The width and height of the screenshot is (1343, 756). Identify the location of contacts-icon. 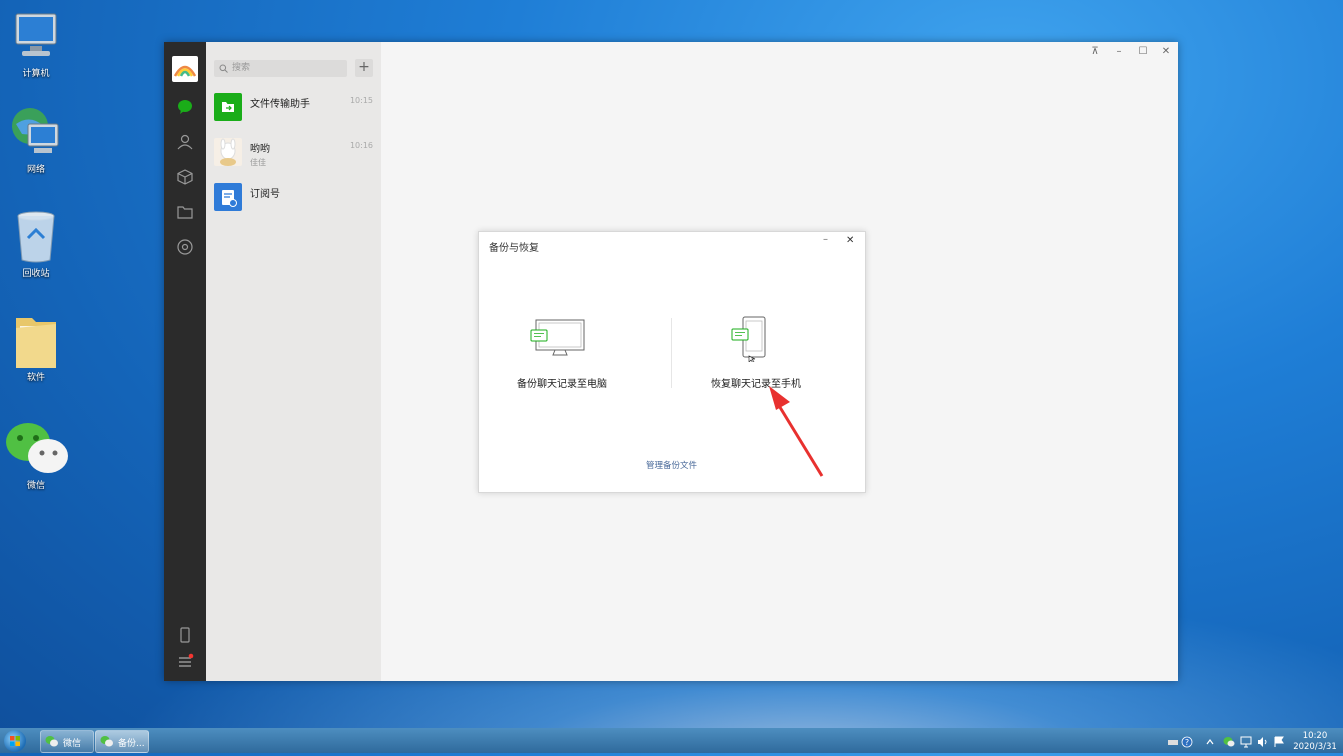
(185, 142).